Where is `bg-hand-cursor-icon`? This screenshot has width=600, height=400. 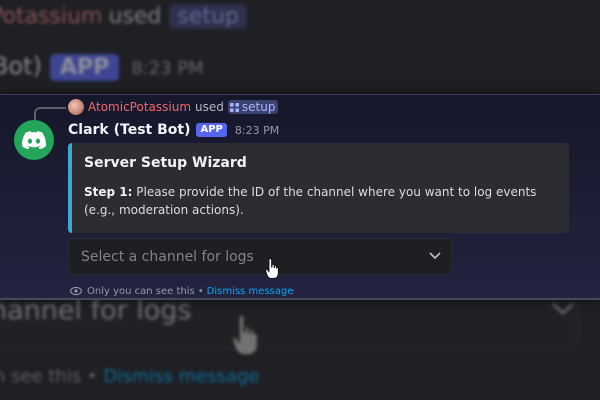
bg-hand-cursor-icon is located at coordinates (245, 335).